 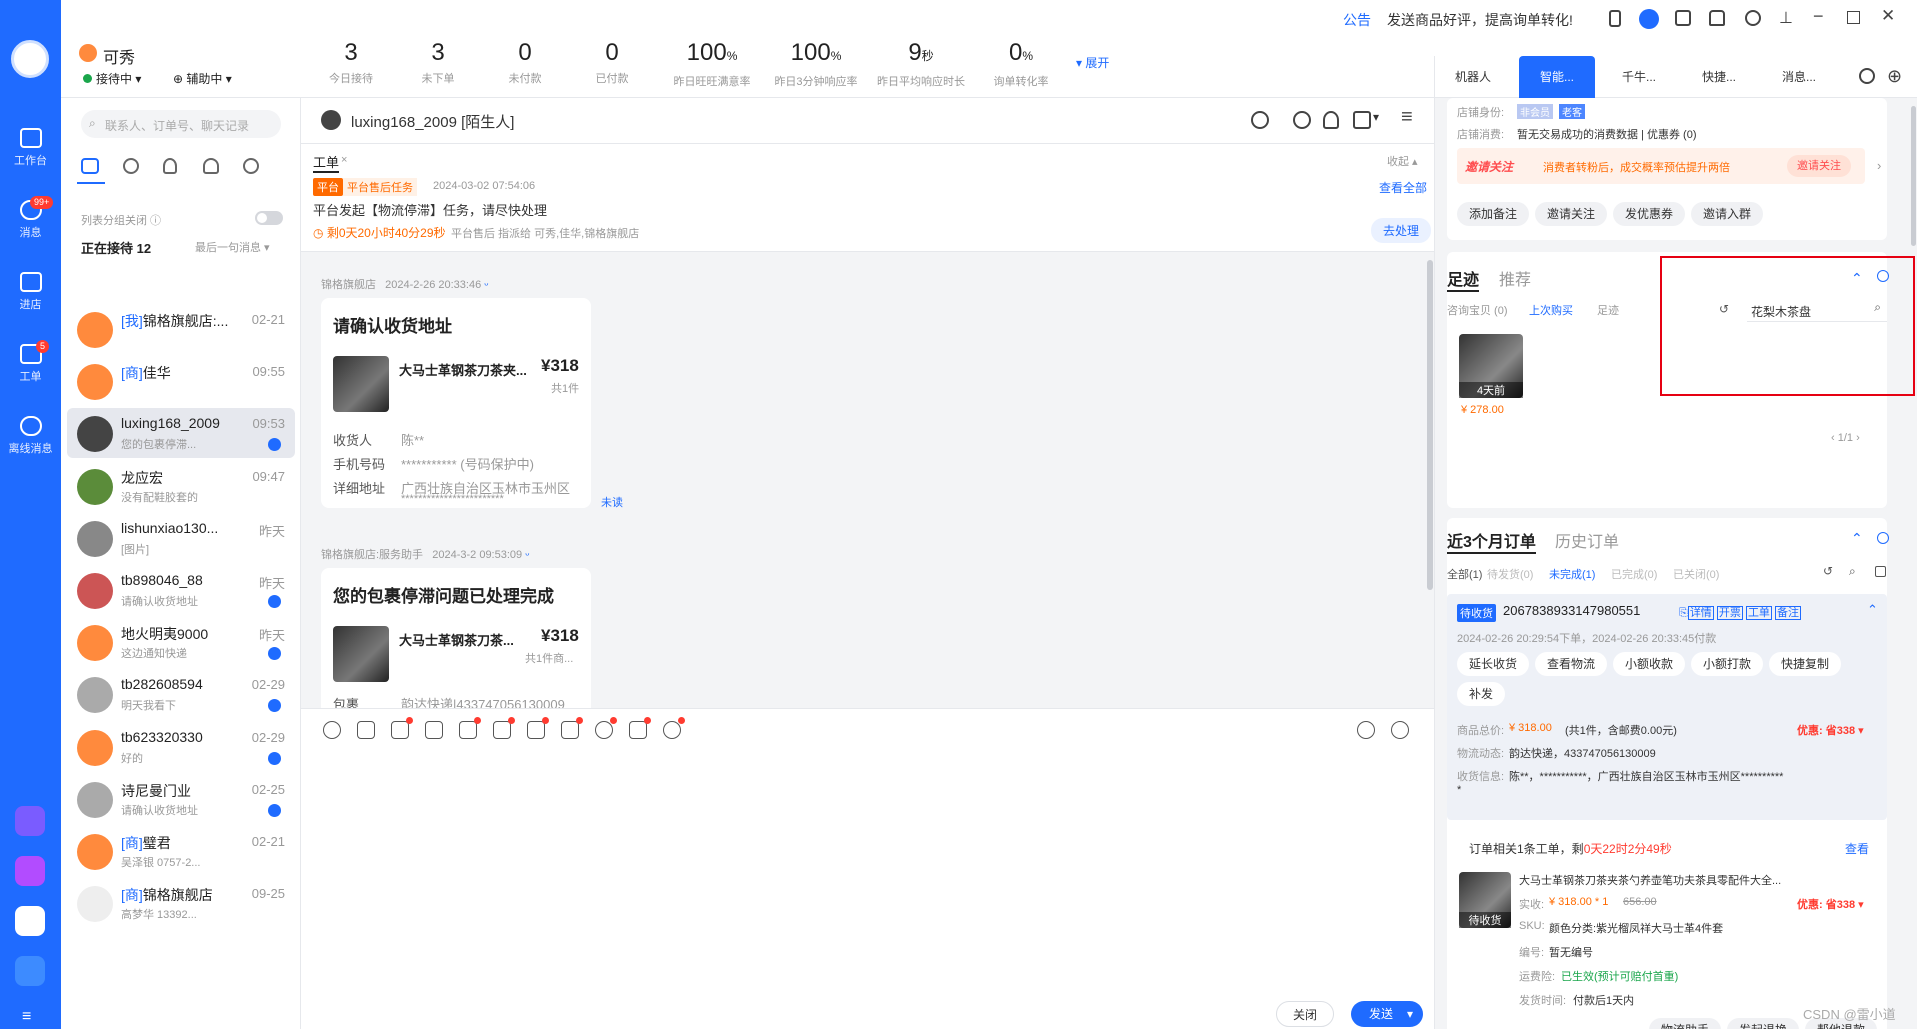 I want to click on order-workorder-link: 工单, so click(x=1758, y=613).